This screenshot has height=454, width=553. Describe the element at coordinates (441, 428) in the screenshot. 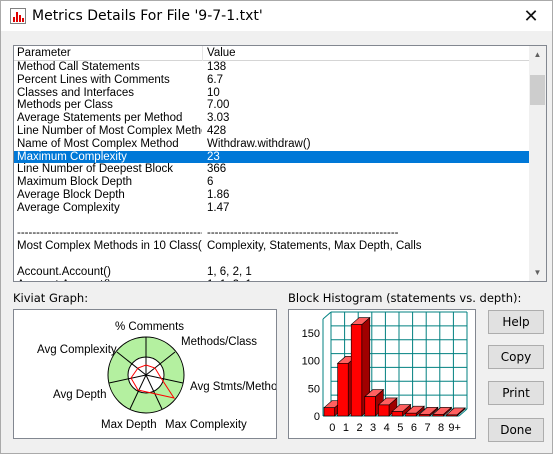

I see `x-tick-label: 8` at that location.